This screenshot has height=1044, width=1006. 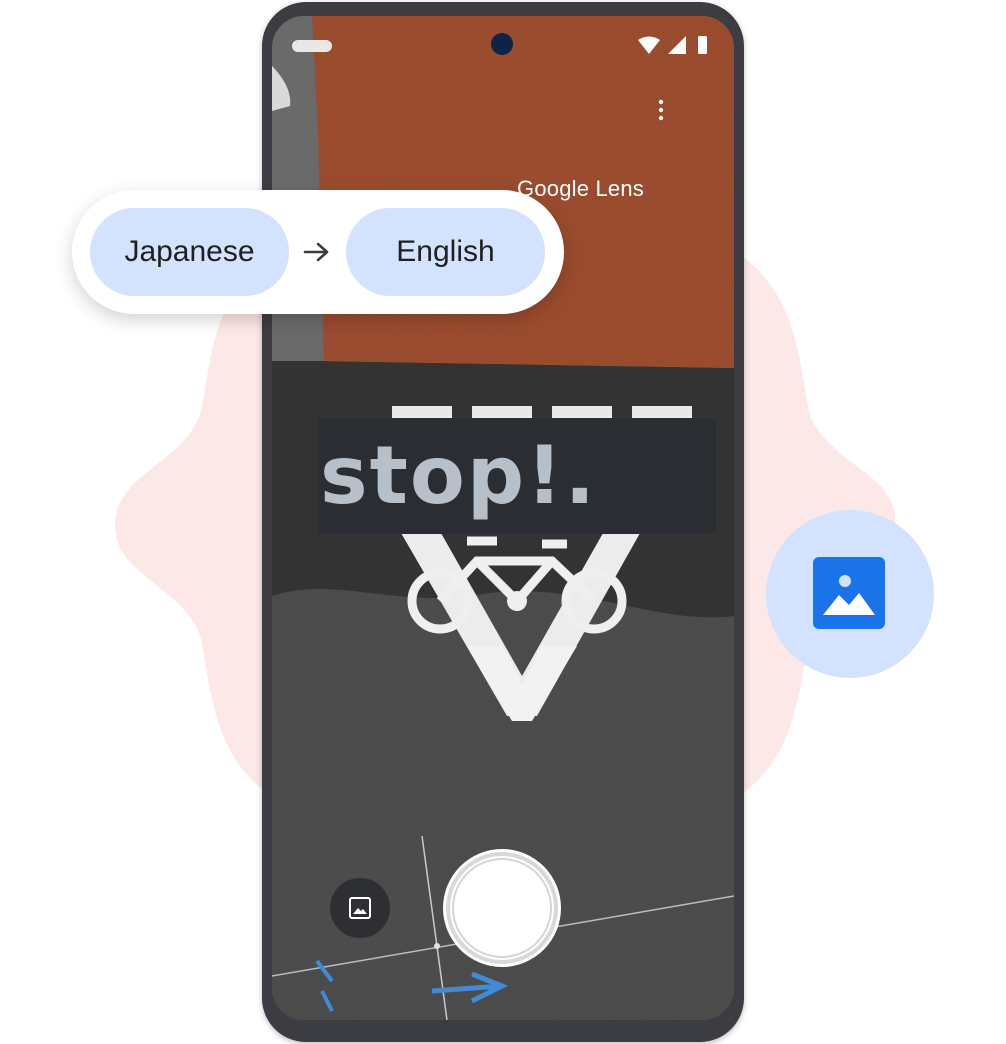 I want to click on source-language-chip: Japanese, so click(x=189, y=252).